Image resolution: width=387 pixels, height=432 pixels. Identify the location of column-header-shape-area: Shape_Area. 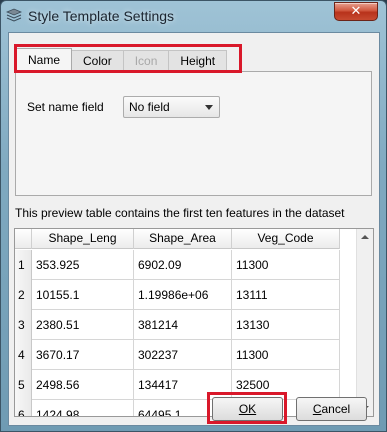
(183, 239).